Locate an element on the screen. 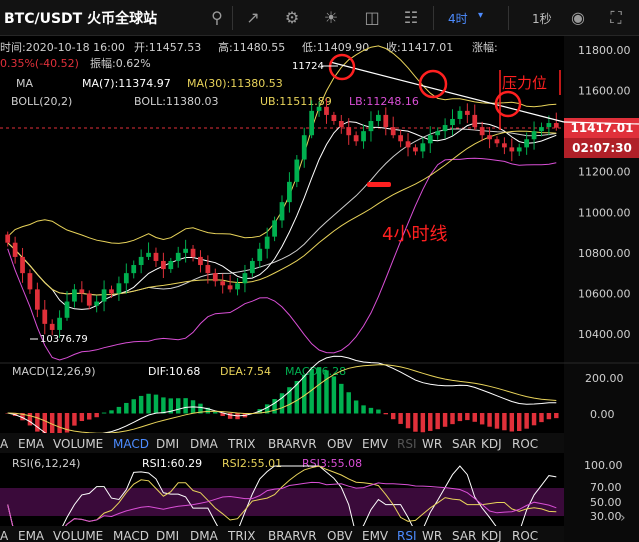 This screenshot has width=639, height=542. symbol-title: BTC/USDT 火币全球站 is located at coordinates (80, 18).